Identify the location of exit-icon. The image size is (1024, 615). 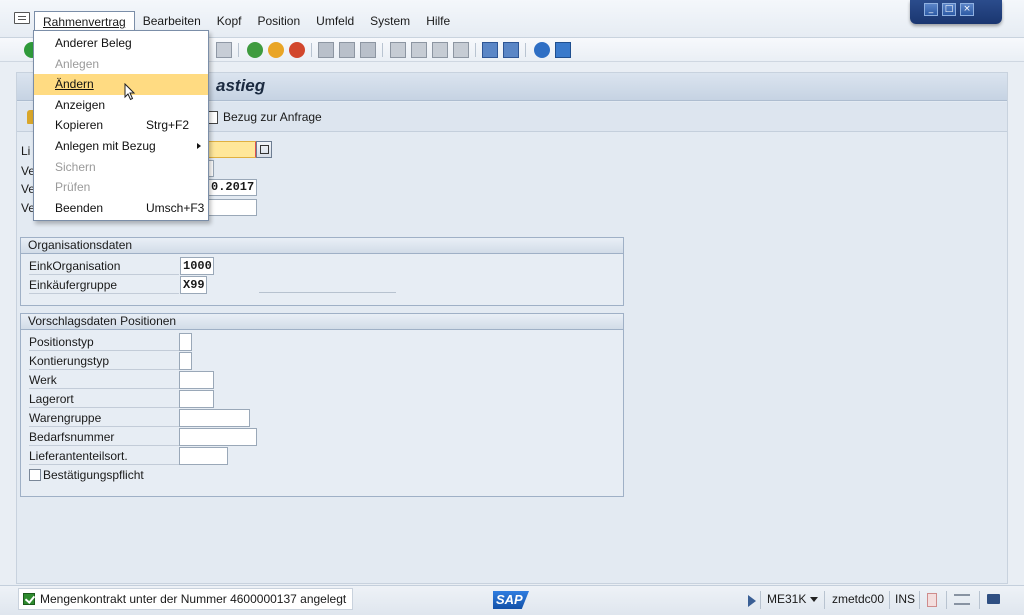
(276, 50).